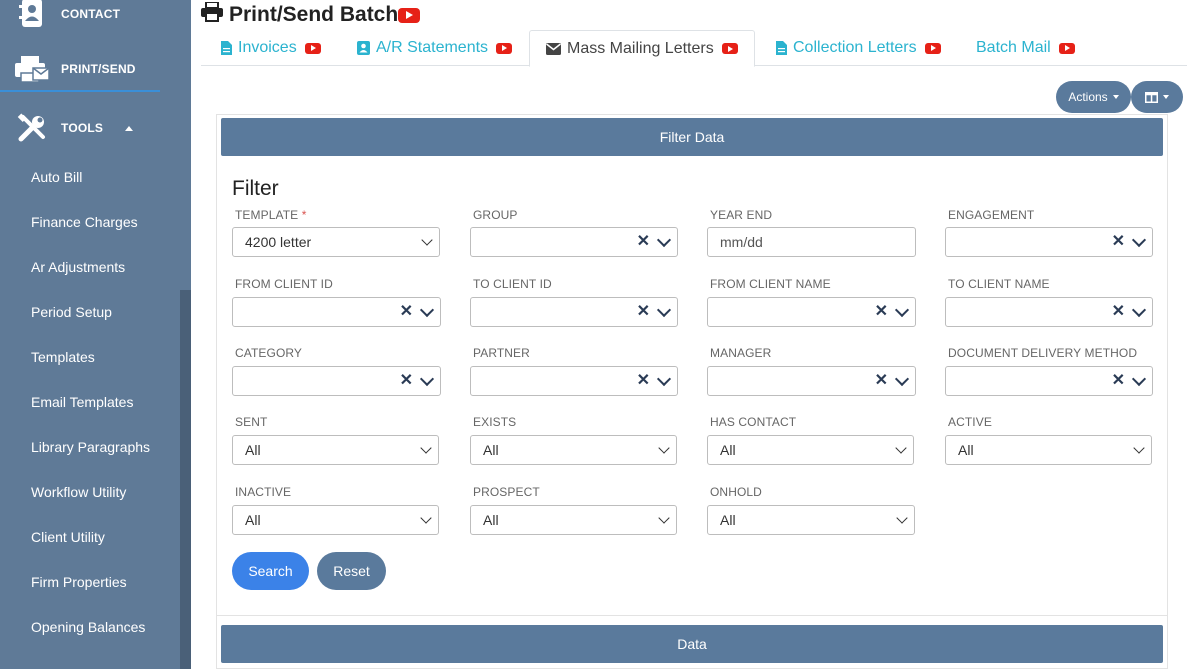  What do you see at coordinates (1013, 47) in the screenshot?
I see `tab-batch-mail-label: Batch Mail` at bounding box center [1013, 47].